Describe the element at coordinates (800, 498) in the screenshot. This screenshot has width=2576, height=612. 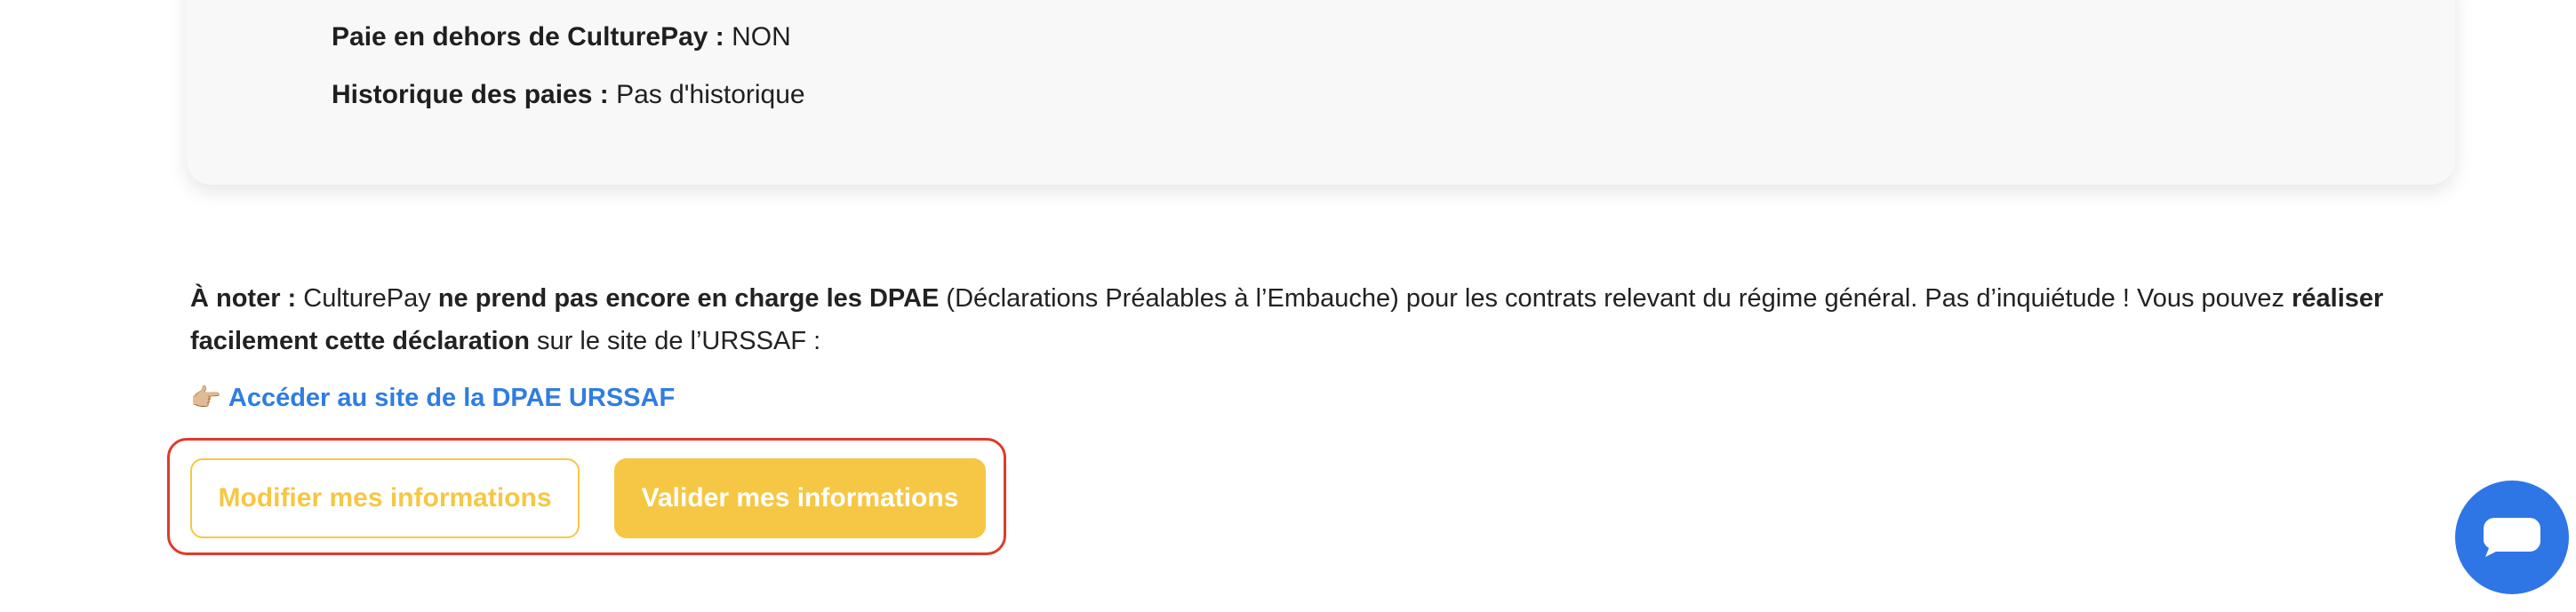
I see `validate-info-button: Valider mes informations` at that location.